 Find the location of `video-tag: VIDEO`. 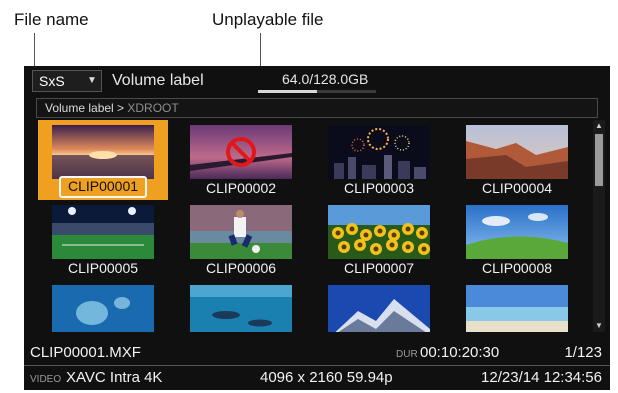

video-tag: VIDEO is located at coordinates (46, 379).